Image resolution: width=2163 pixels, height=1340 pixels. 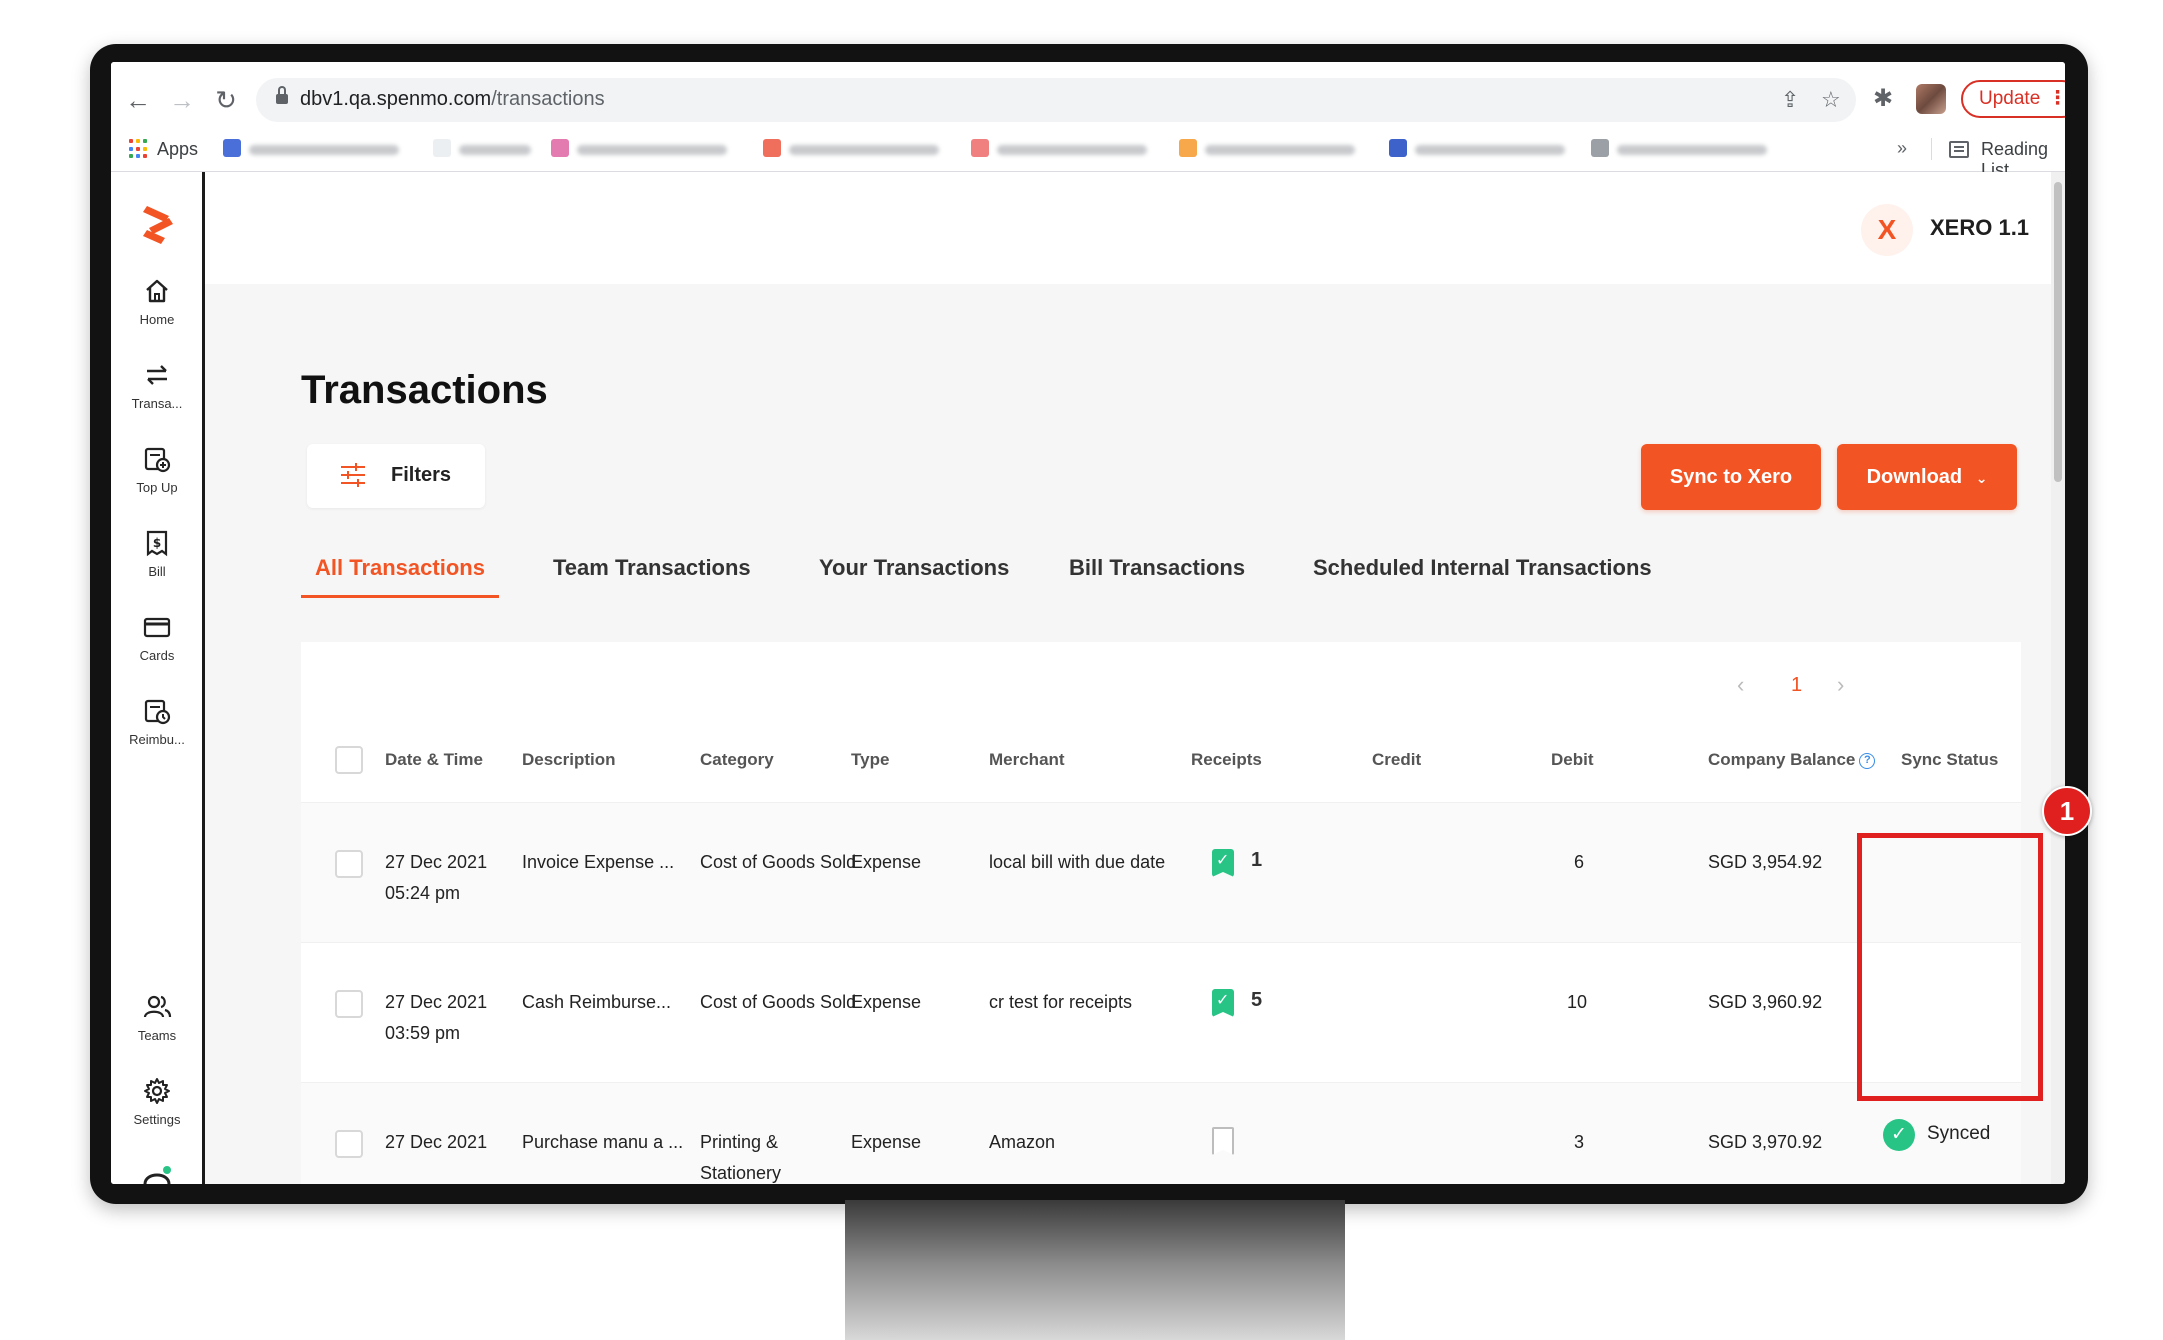 I want to click on card-icon, so click(x=157, y=627).